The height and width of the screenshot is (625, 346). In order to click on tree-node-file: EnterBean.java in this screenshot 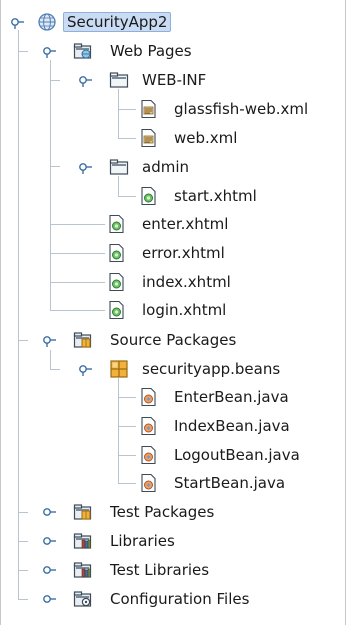, I will do `click(173, 397)`.